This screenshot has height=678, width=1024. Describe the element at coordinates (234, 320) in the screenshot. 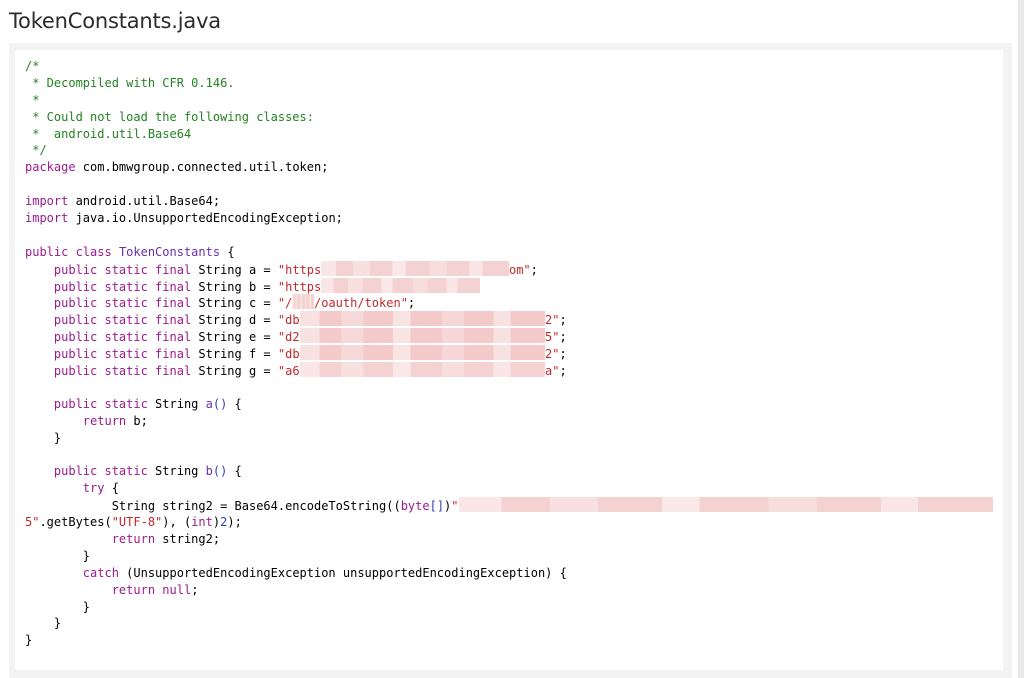

I see `code-token: String d =` at that location.